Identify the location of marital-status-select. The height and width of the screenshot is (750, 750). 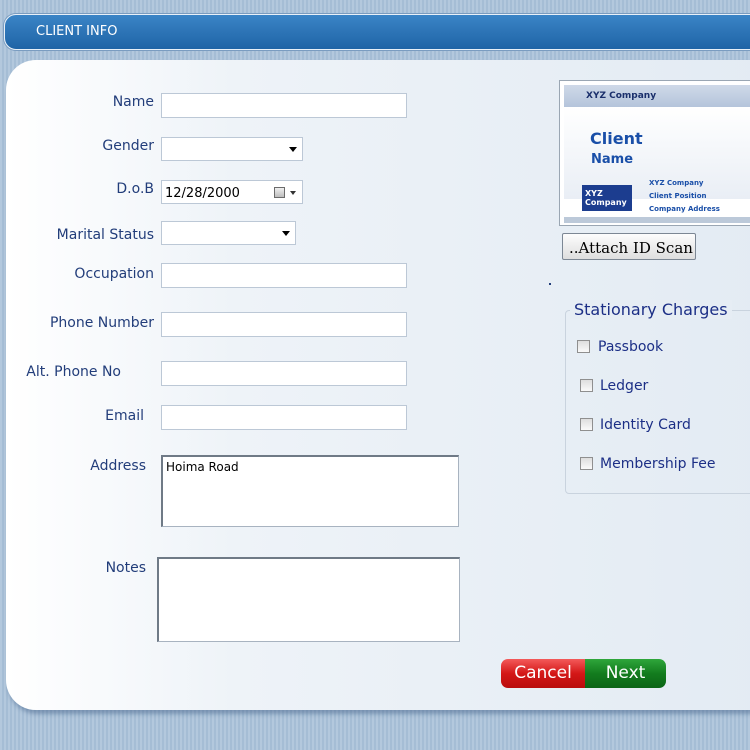
(228, 233).